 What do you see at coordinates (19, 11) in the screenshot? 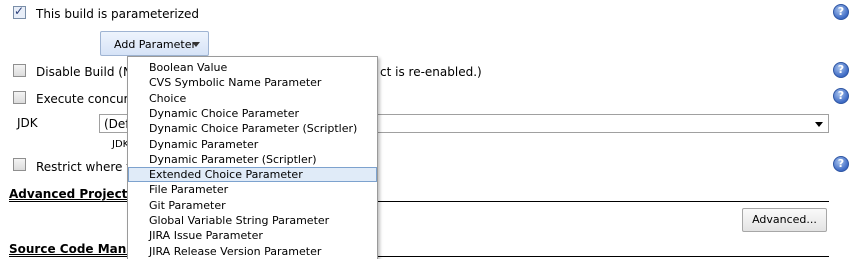
I see `parameterized-checkbox` at bounding box center [19, 11].